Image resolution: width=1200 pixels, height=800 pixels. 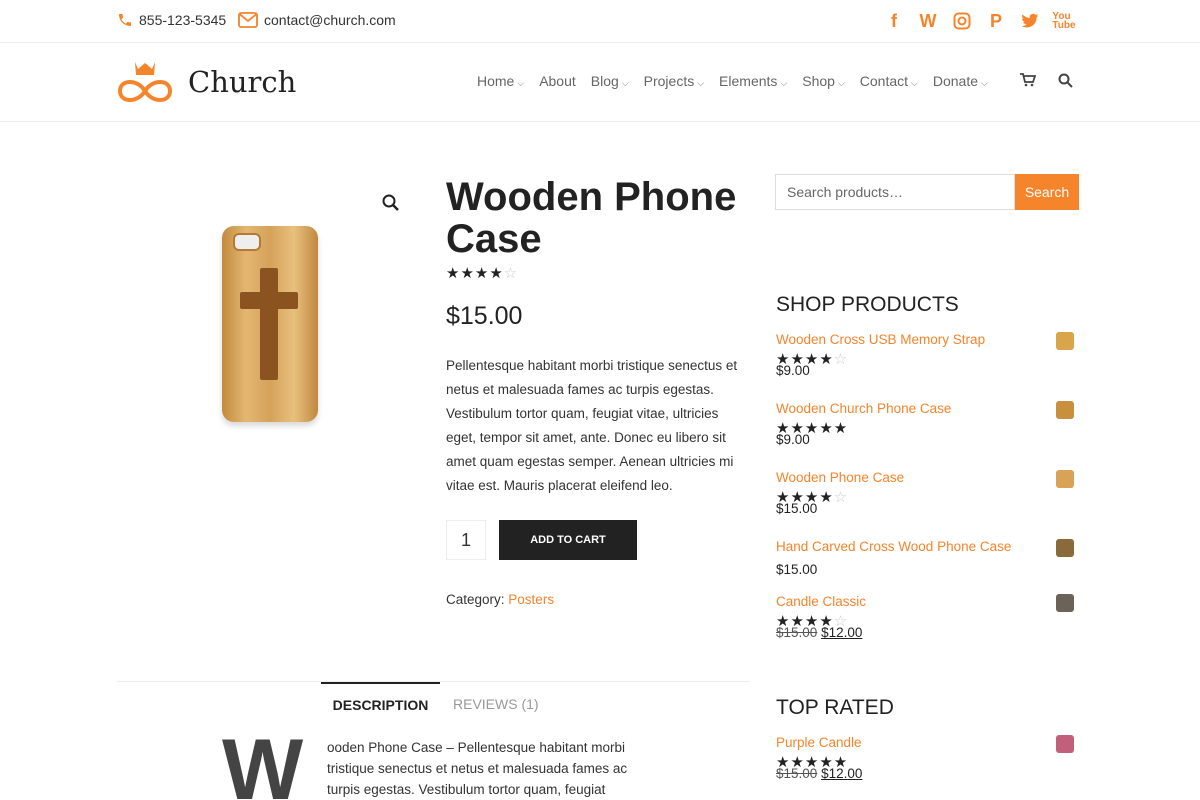 I want to click on product-link: Candle Classic, so click(x=821, y=601).